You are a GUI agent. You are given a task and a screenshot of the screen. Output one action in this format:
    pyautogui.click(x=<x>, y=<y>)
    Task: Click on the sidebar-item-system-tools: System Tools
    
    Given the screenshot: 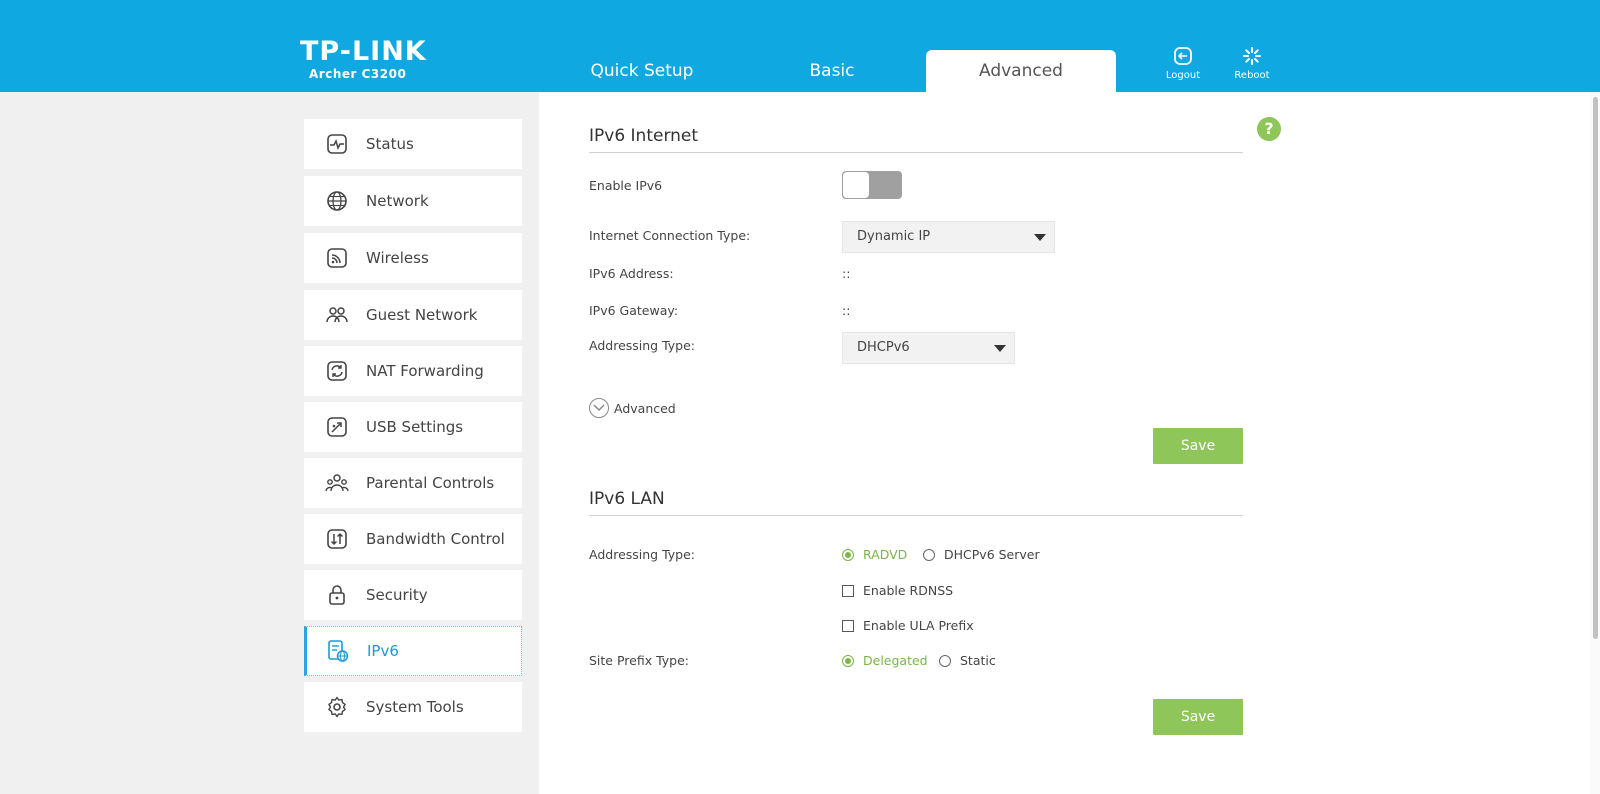 What is the action you would take?
    pyautogui.click(x=413, y=707)
    